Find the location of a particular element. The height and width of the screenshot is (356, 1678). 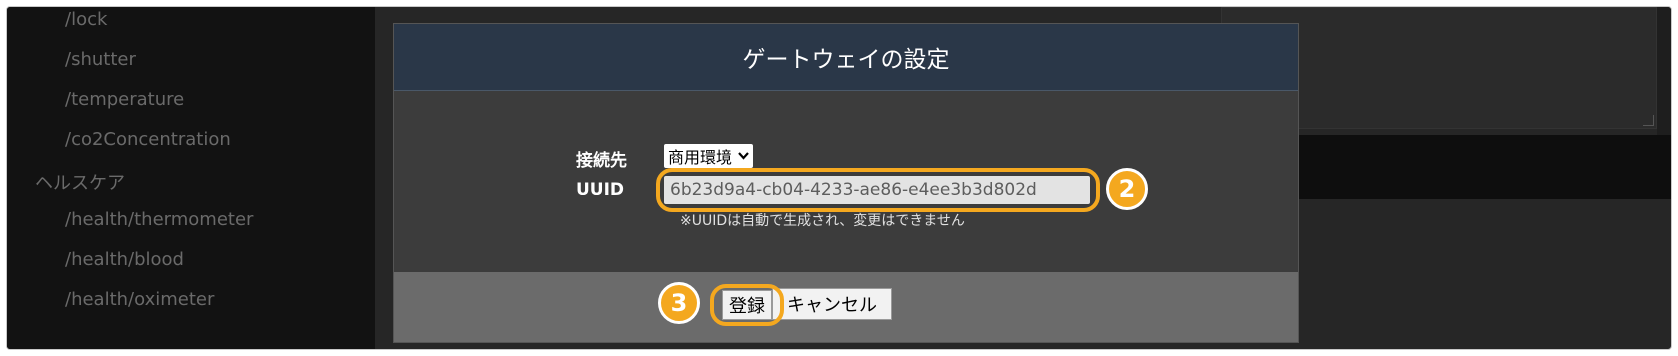

destination-select: 商用環境 is located at coordinates (709, 156).